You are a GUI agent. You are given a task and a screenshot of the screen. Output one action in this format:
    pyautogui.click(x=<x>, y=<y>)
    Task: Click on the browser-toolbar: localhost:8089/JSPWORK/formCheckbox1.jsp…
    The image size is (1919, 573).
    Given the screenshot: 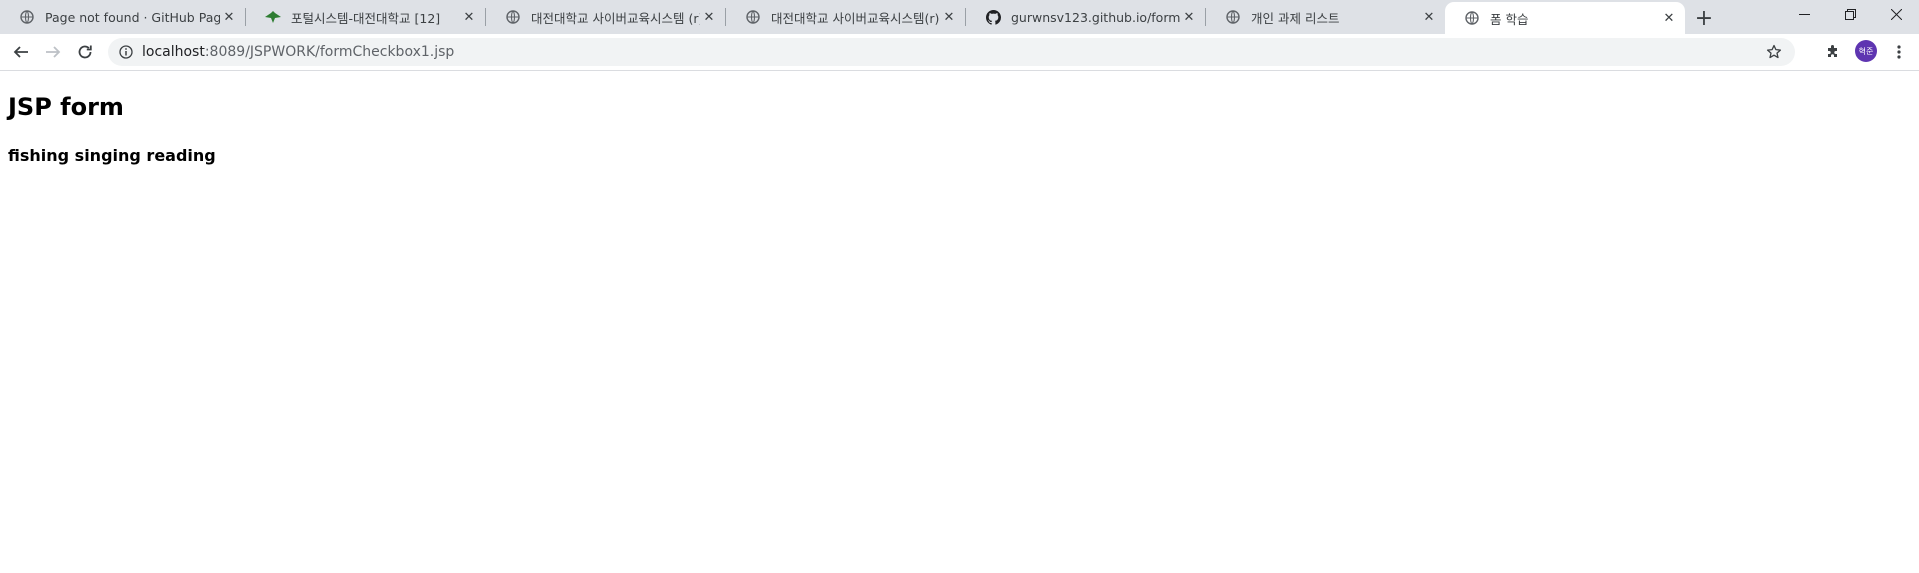 What is the action you would take?
    pyautogui.click(x=959, y=52)
    